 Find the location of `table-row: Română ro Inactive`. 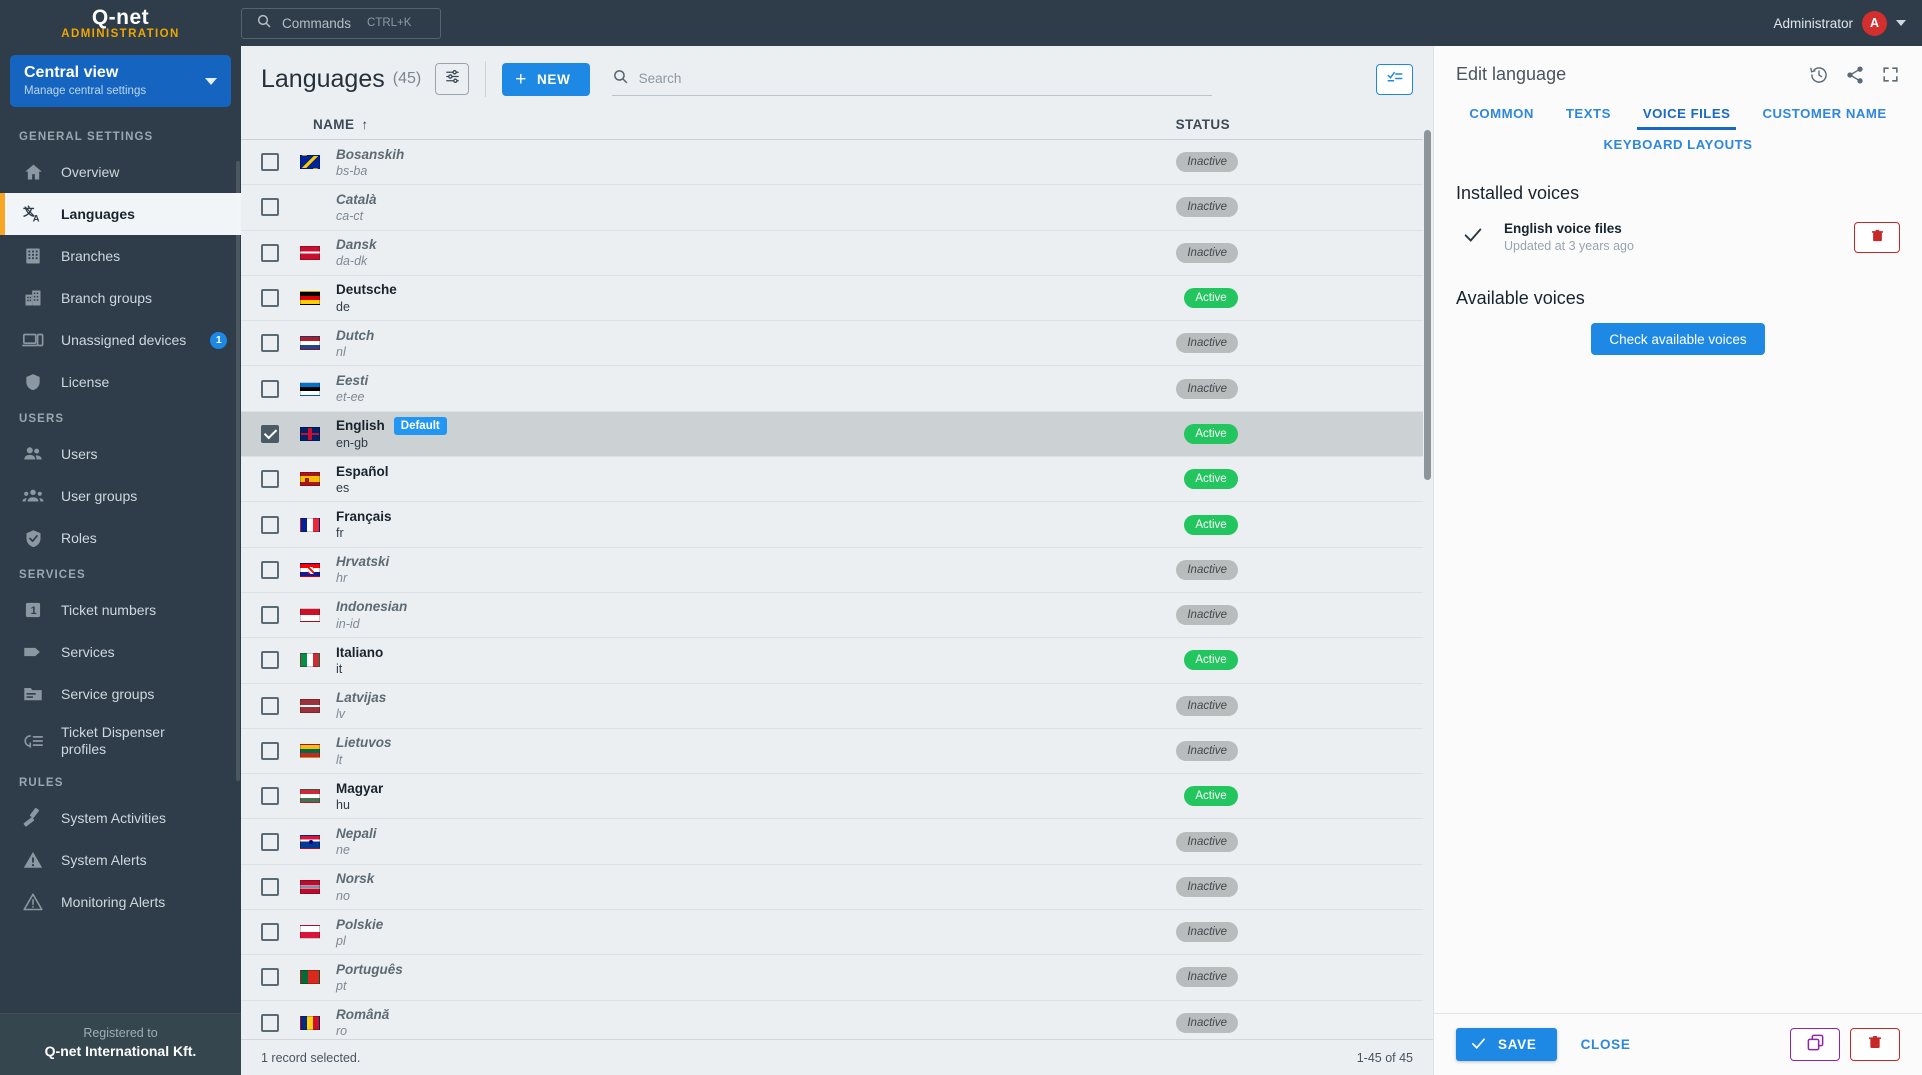

table-row: Română ro Inactive is located at coordinates (832, 1020).